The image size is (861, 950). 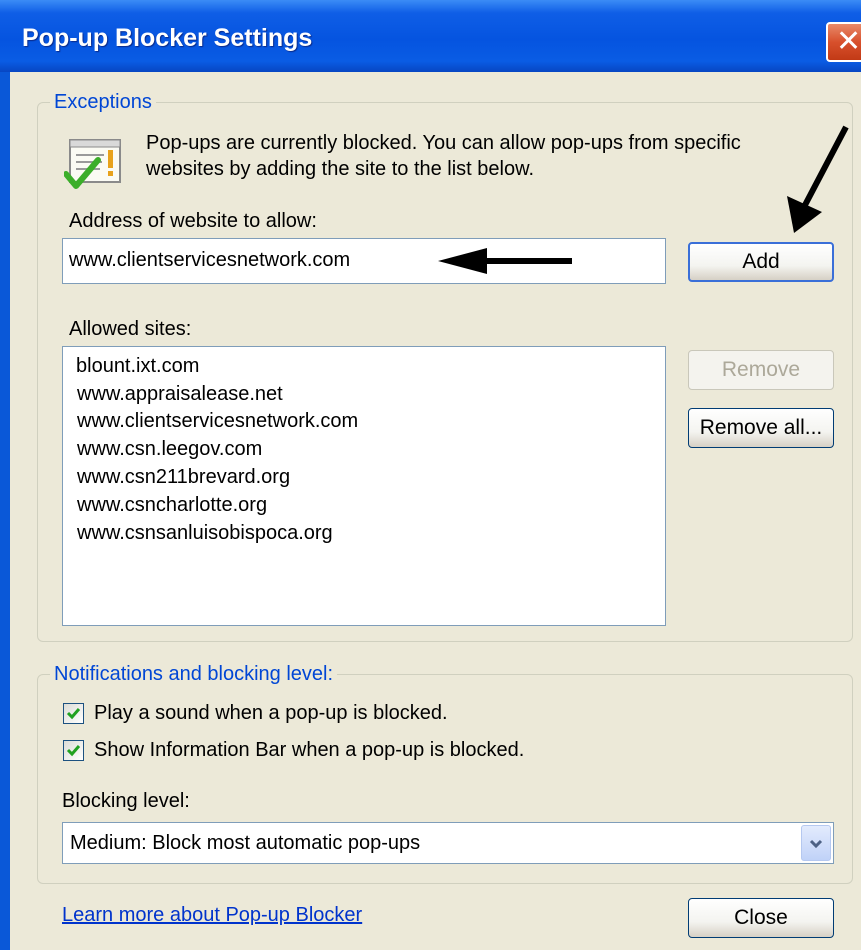 I want to click on info-bar-checkbox, so click(x=73, y=750).